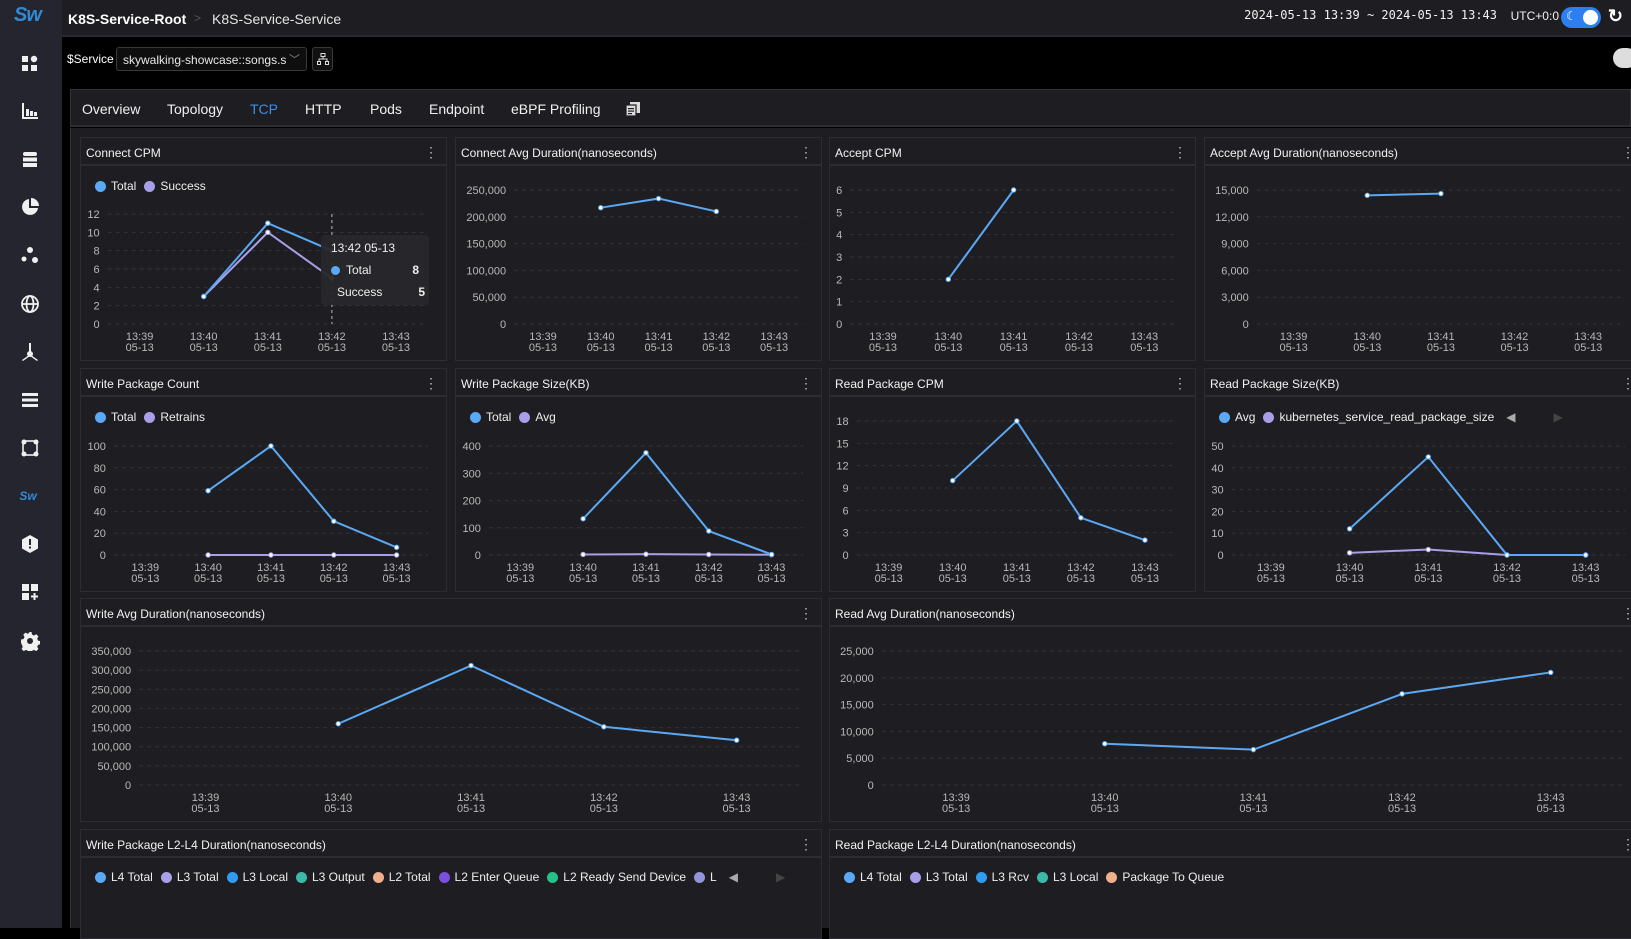 This screenshot has height=939, width=1631. Describe the element at coordinates (705, 877) in the screenshot. I see `legend-item: L` at that location.